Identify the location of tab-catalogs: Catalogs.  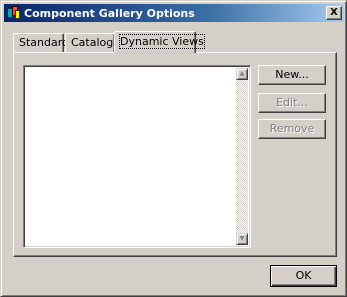
(92, 42).